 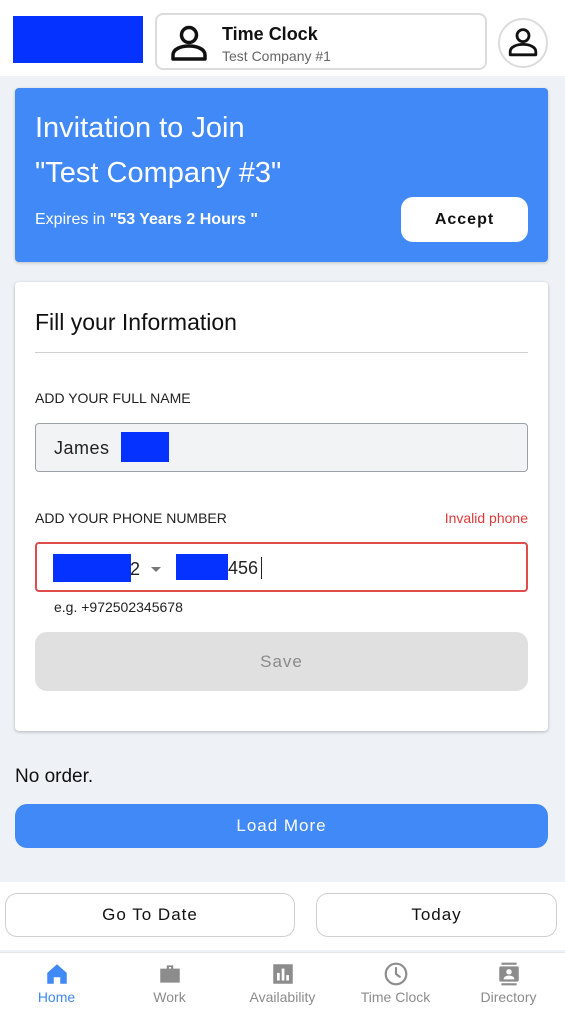 I want to click on nav-label-work: Work, so click(x=169, y=997).